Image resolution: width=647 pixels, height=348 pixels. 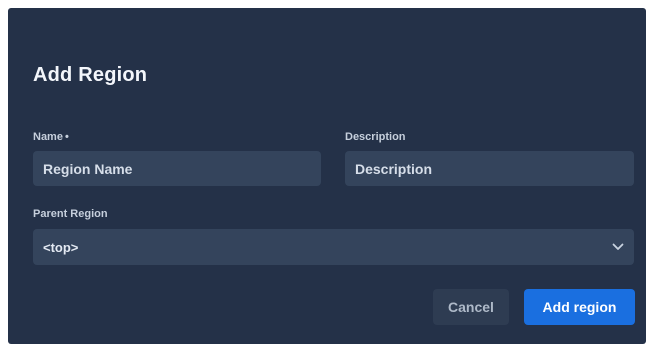 What do you see at coordinates (66, 137) in the screenshot?
I see `required-marker: •` at bounding box center [66, 137].